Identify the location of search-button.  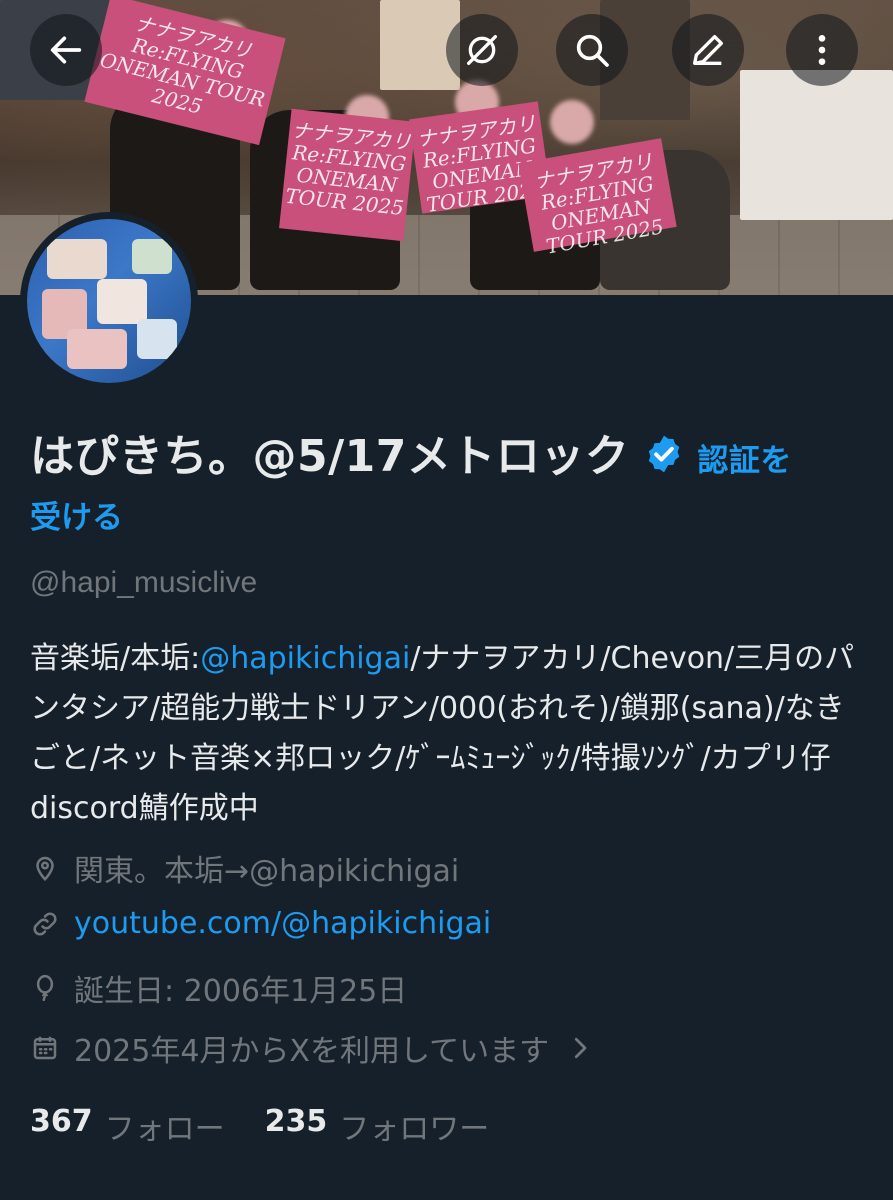
(592, 50).